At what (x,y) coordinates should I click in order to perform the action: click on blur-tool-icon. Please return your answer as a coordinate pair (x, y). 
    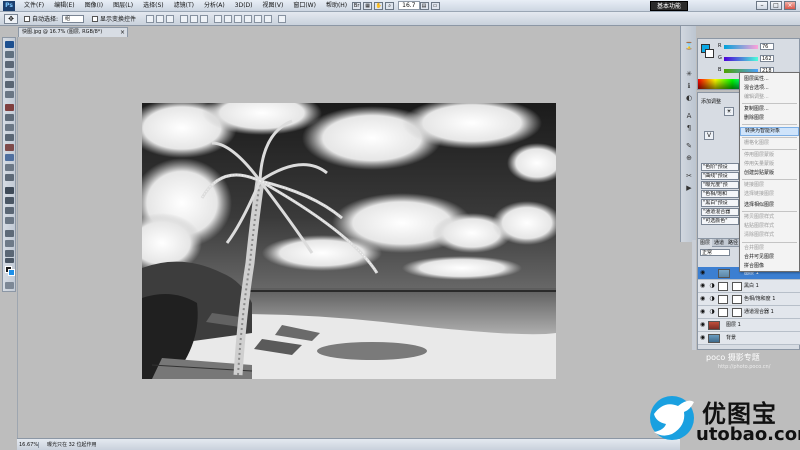
    Looking at the image, I should click on (9, 167).